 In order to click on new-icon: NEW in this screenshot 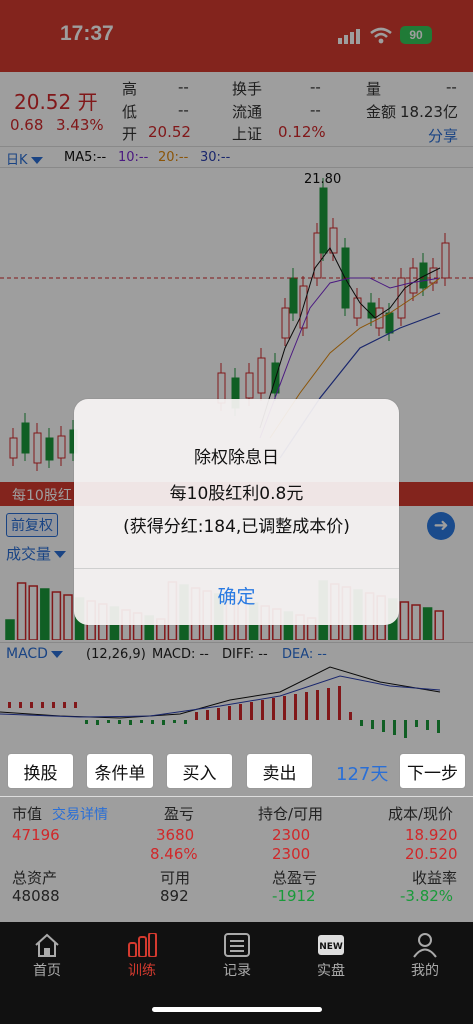, I will do `click(331, 945)`.